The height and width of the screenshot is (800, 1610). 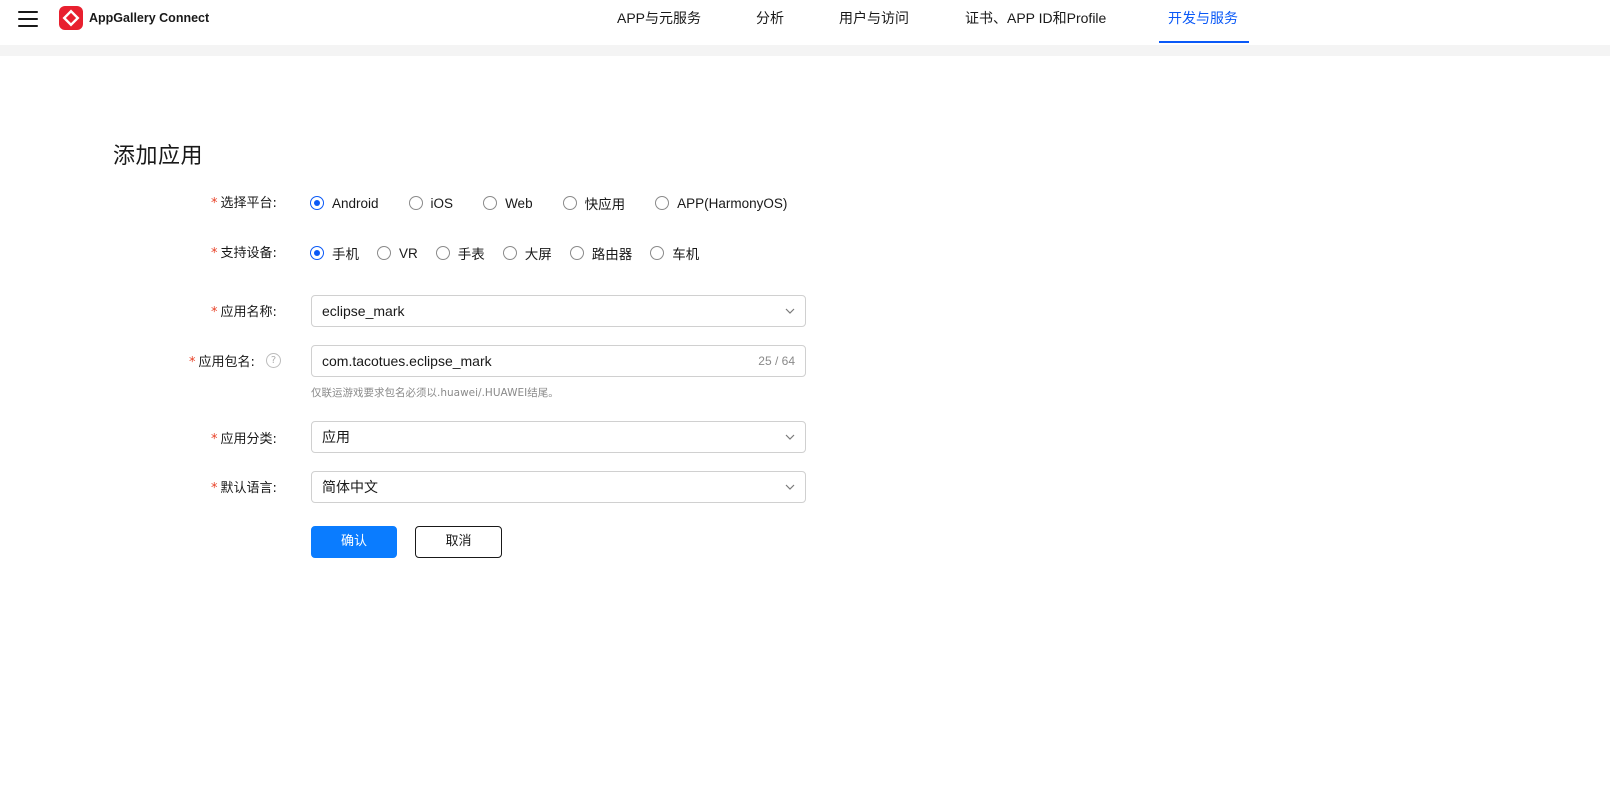 What do you see at coordinates (71, 18) in the screenshot?
I see `appgallery-logo-icon` at bounding box center [71, 18].